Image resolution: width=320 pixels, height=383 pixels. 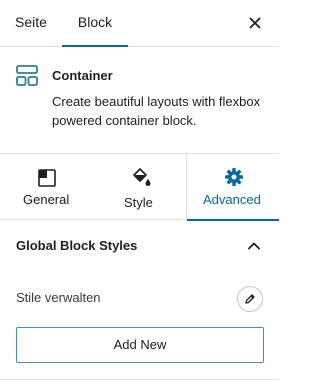 I want to click on section-title: Global Block Styles, so click(x=77, y=245).